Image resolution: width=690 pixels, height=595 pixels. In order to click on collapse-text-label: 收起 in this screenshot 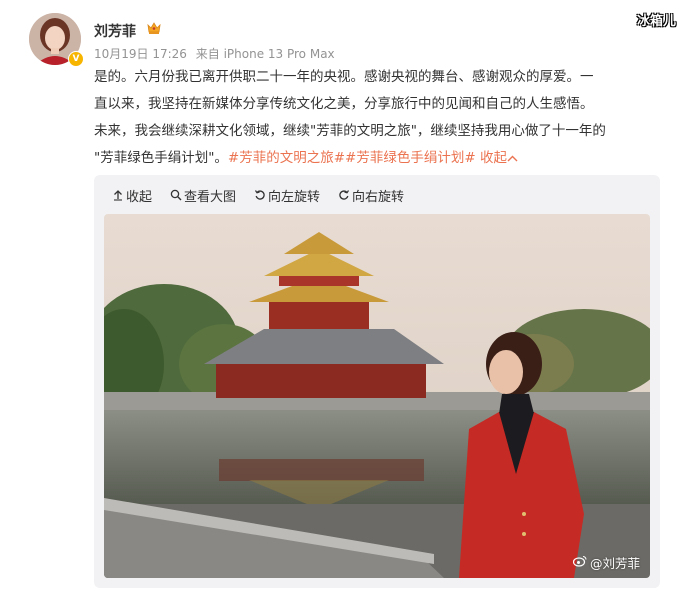, I will do `click(493, 158)`.